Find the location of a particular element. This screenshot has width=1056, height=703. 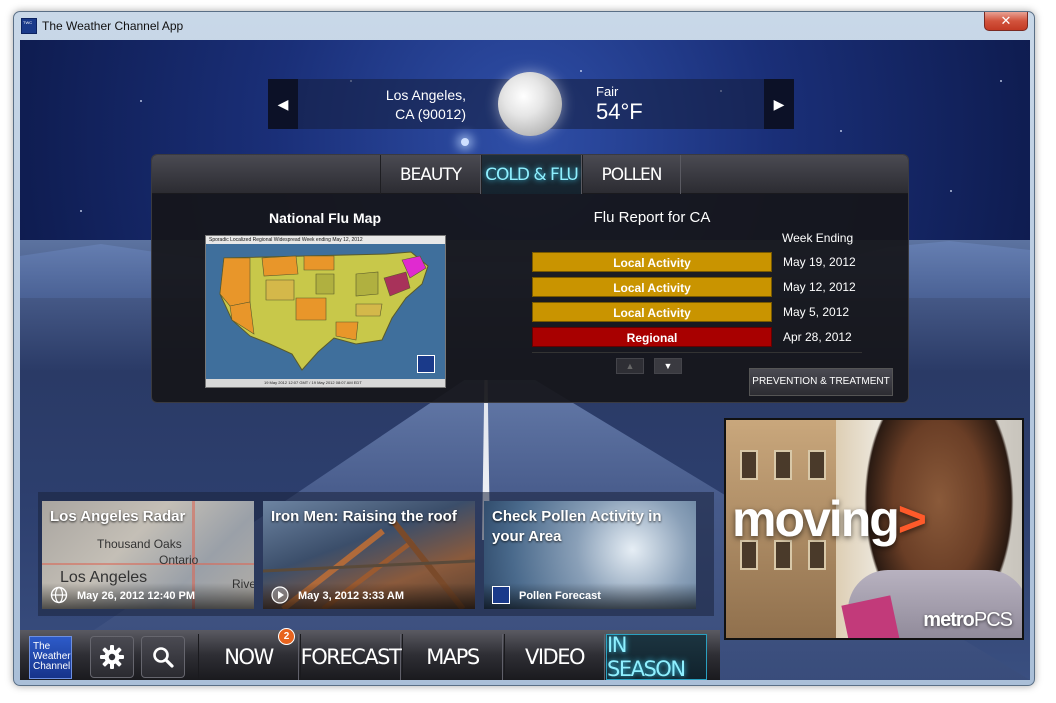

report-divider is located at coordinates (697, 352).